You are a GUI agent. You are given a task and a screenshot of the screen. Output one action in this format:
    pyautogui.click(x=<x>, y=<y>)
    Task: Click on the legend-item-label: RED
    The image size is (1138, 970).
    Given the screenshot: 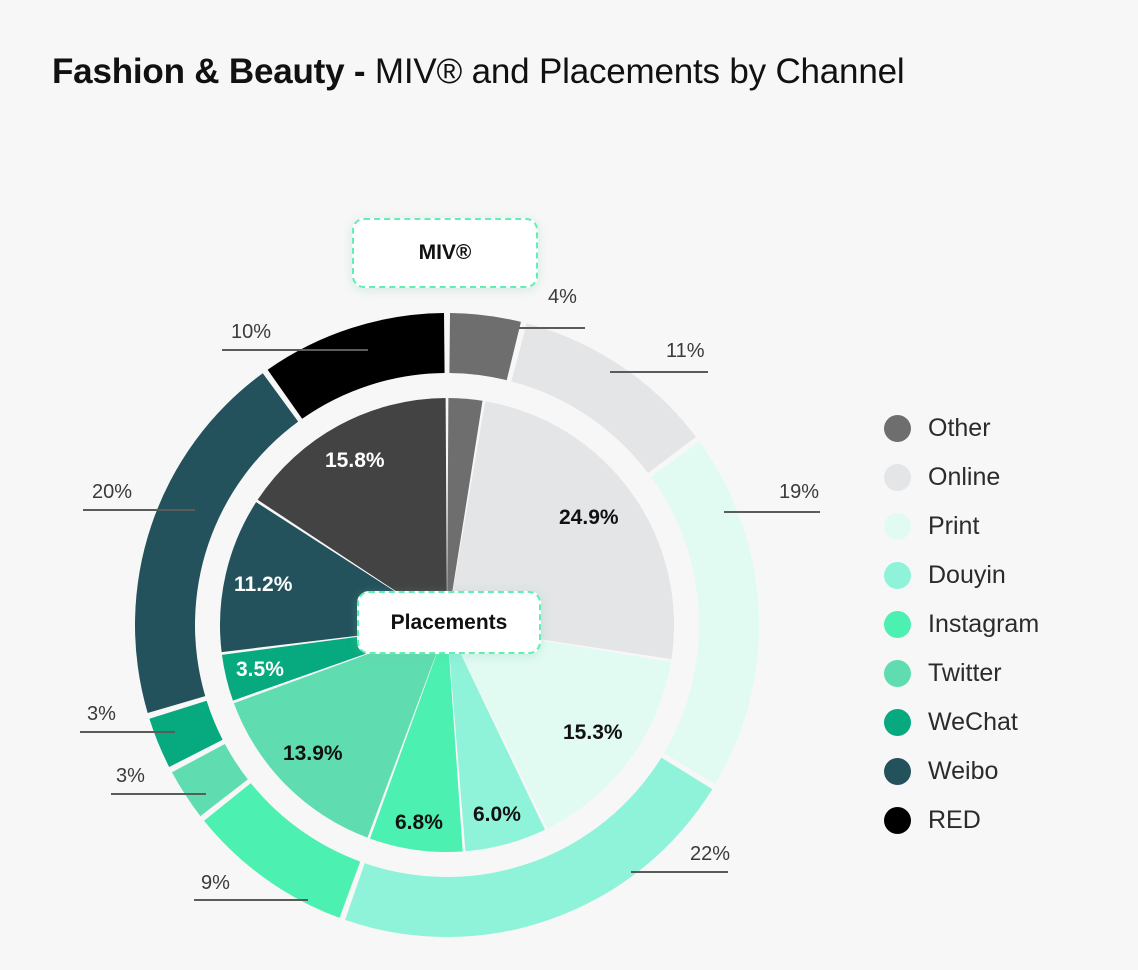 What is the action you would take?
    pyautogui.click(x=954, y=820)
    